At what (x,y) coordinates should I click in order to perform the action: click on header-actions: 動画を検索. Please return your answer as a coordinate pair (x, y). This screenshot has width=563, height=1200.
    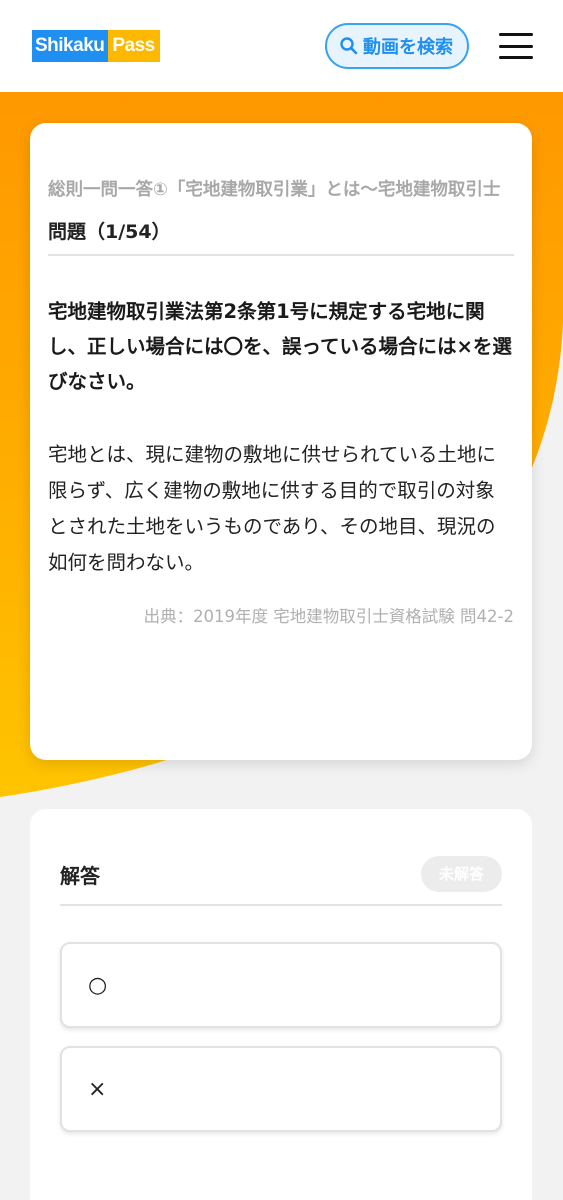
    Looking at the image, I should click on (429, 46).